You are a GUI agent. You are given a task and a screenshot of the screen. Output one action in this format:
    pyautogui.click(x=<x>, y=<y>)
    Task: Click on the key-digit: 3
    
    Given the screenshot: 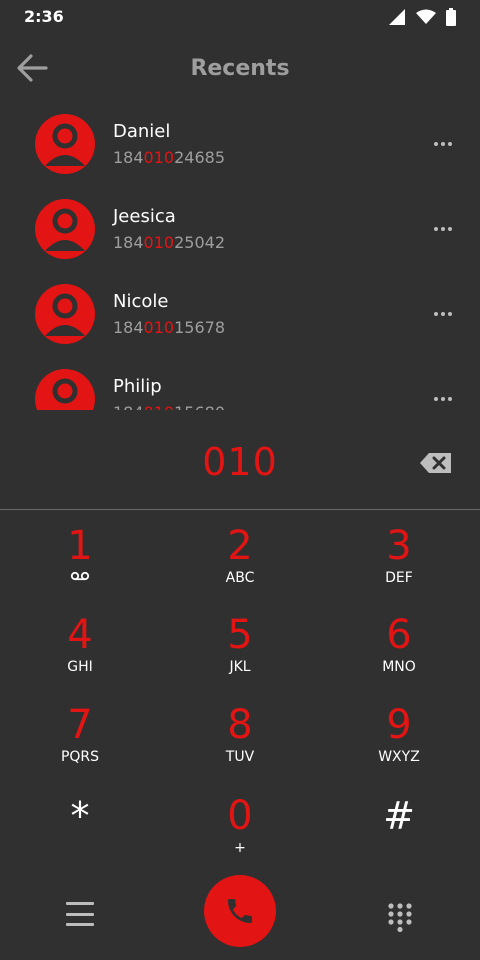 What is the action you would take?
    pyautogui.click(x=399, y=546)
    